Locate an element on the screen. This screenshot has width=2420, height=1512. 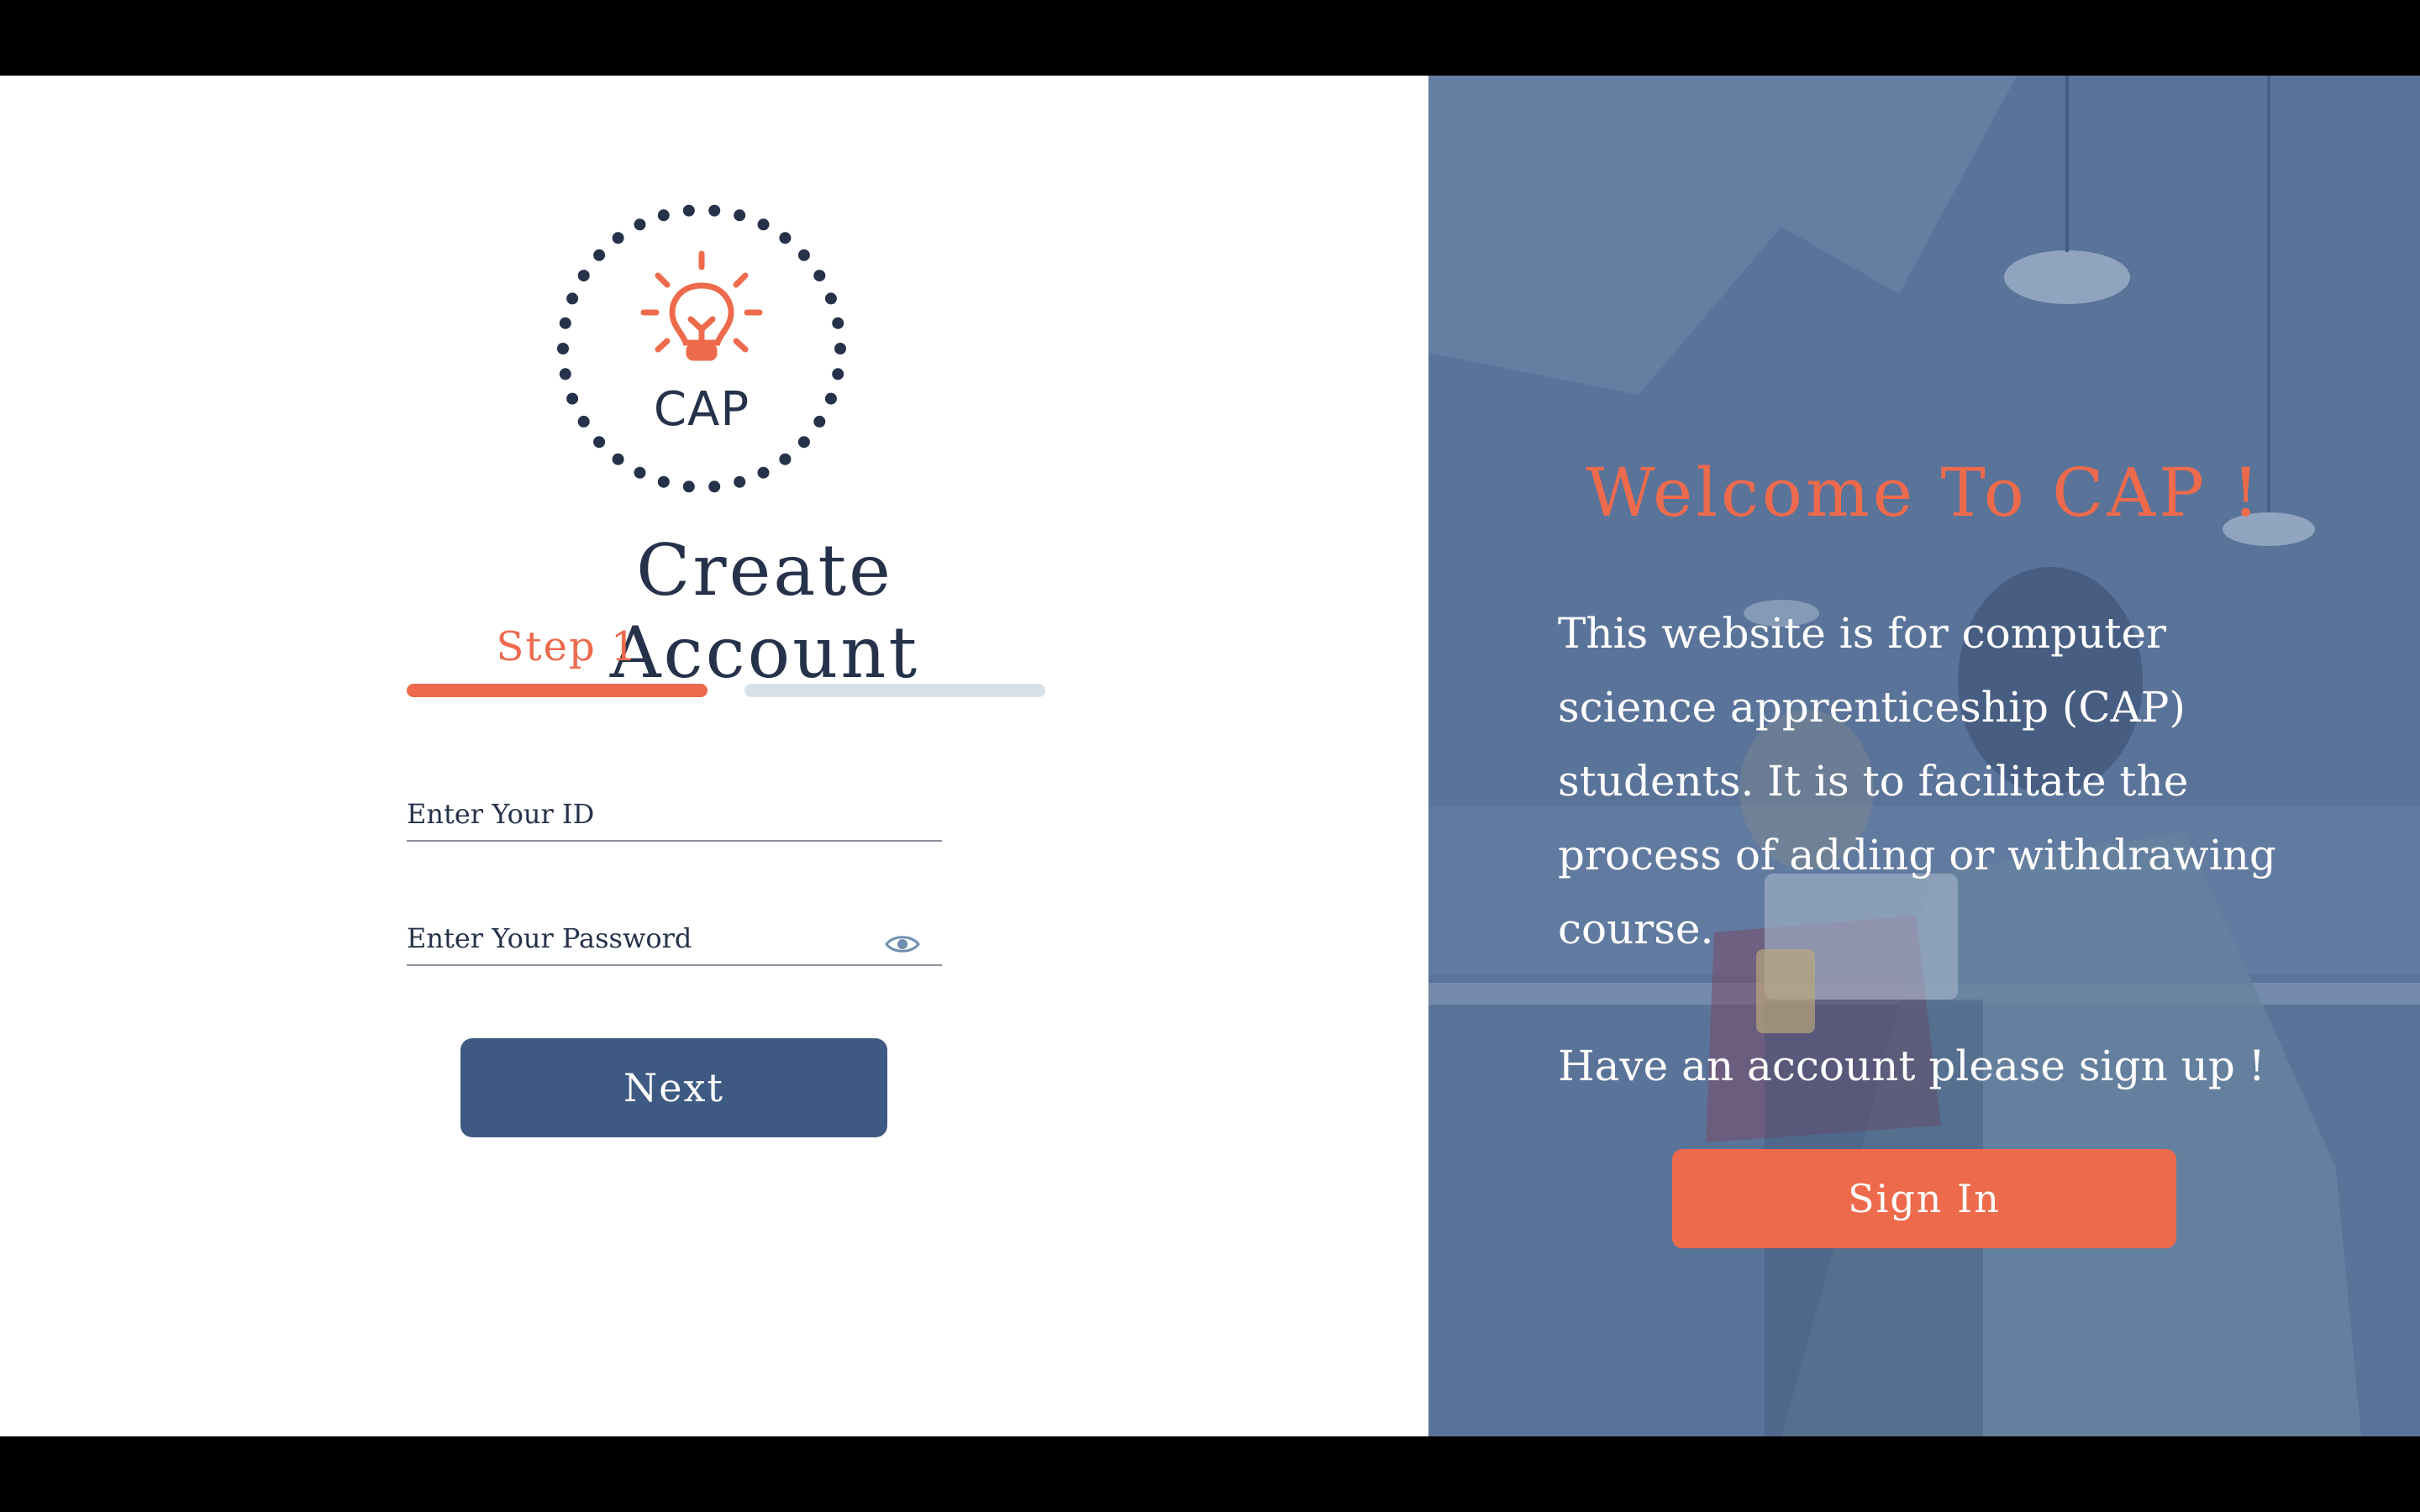
password-input is located at coordinates (642, 938).